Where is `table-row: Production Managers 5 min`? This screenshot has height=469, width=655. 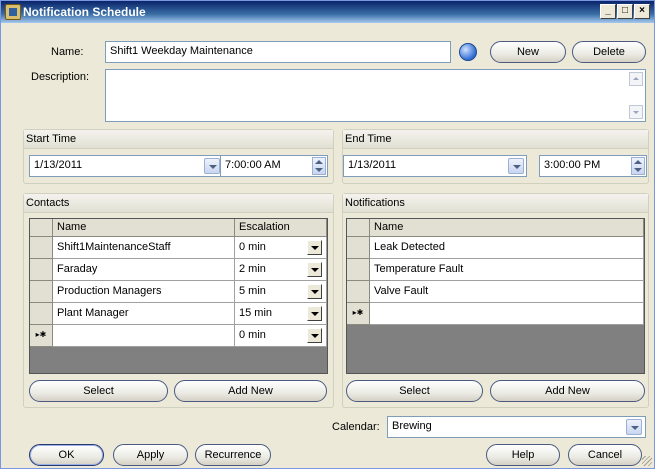 table-row: Production Managers 5 min is located at coordinates (178, 292).